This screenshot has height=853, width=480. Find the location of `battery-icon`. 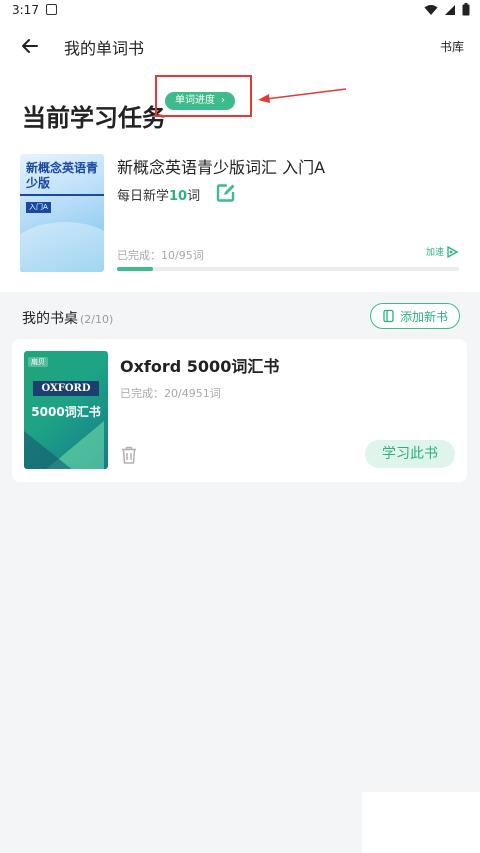

battery-icon is located at coordinates (466, 9).